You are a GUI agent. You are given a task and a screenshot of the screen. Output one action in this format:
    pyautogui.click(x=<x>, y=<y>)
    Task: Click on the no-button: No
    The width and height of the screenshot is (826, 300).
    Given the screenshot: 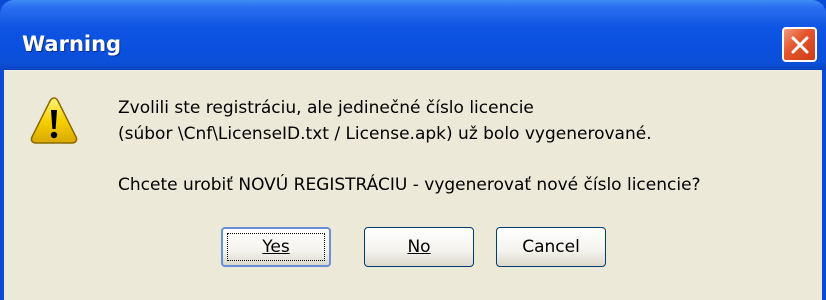 What is the action you would take?
    pyautogui.click(x=419, y=247)
    